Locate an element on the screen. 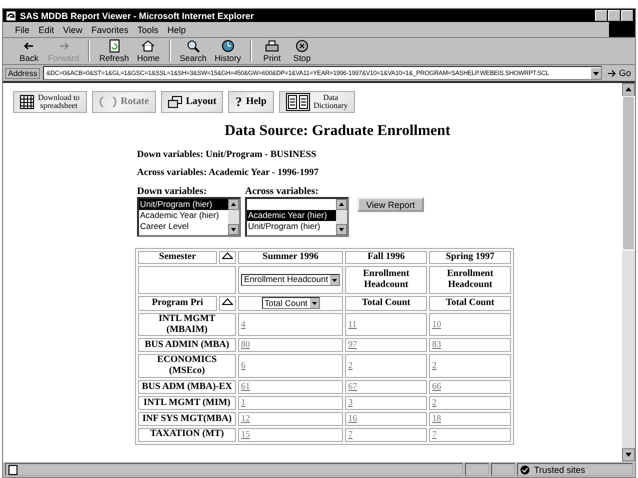  value-link: 67 is located at coordinates (353, 386).